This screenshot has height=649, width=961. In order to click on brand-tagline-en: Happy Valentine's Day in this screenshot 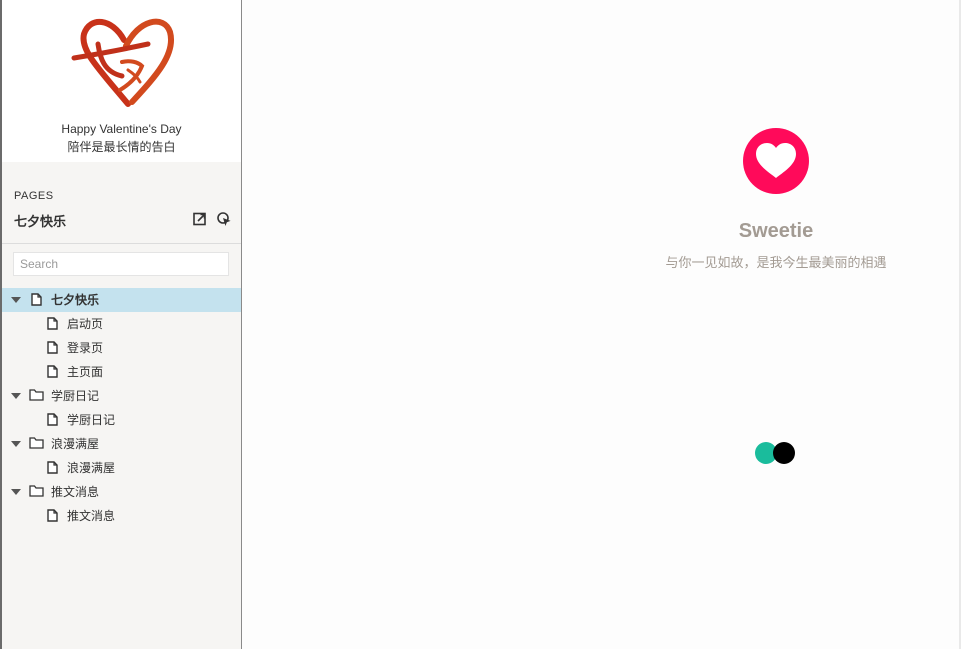, I will do `click(121, 129)`.